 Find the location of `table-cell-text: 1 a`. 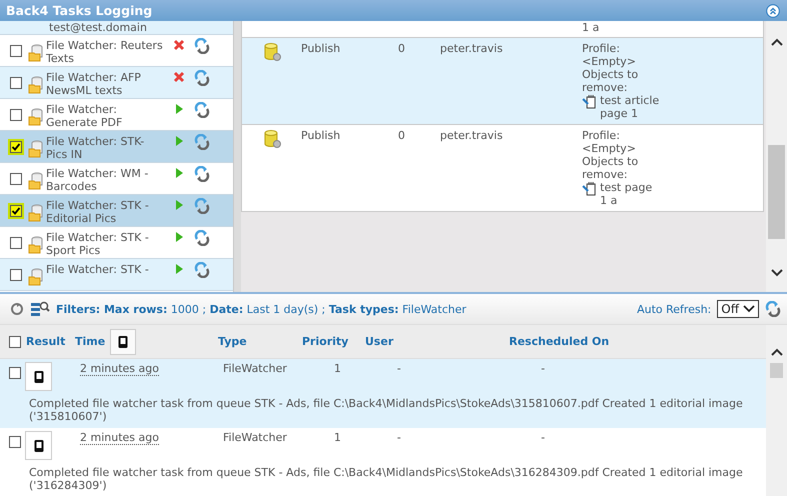

table-cell-text: 1 a is located at coordinates (591, 27).